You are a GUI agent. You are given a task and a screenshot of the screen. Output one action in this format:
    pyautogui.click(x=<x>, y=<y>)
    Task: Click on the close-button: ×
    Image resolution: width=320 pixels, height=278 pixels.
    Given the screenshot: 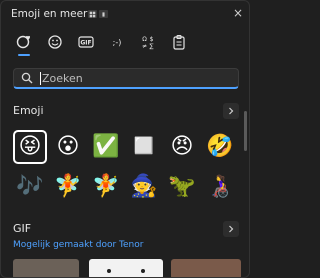 What is the action you would take?
    pyautogui.click(x=238, y=13)
    